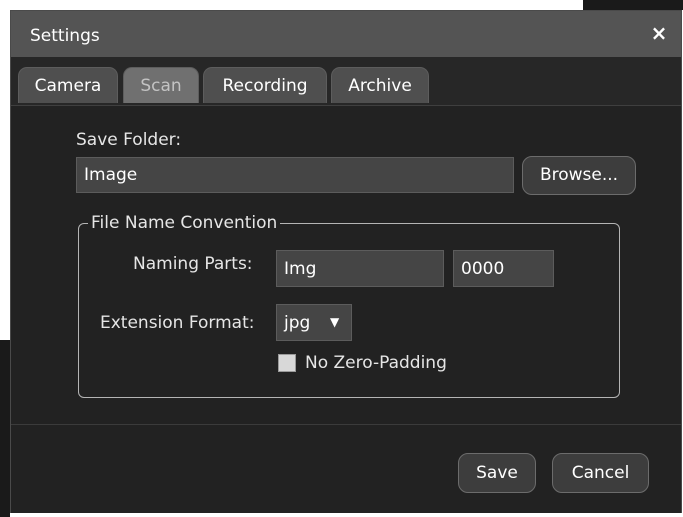  I want to click on extension-format-label: Extension Format:, so click(177, 323).